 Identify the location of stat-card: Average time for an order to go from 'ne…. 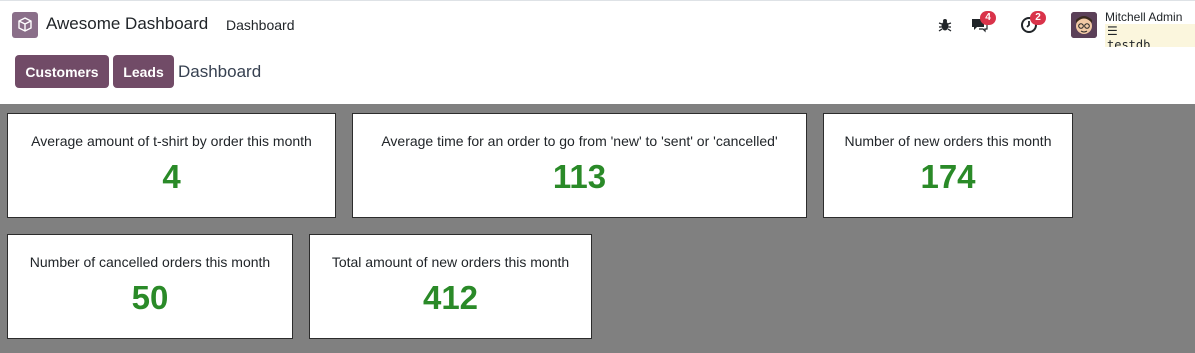
(579, 165).